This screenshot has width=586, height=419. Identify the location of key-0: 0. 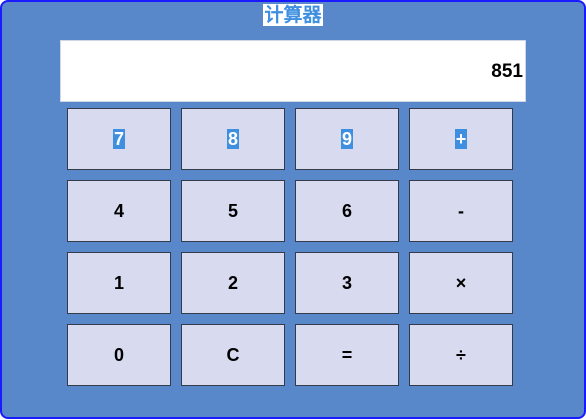
(119, 355).